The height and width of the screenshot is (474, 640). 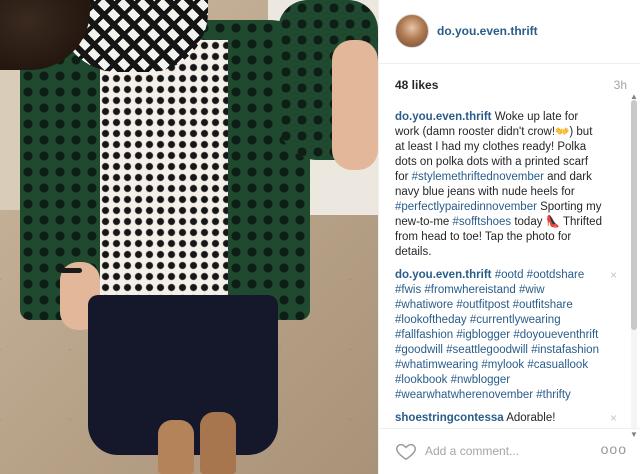 What do you see at coordinates (464, 395) in the screenshot?
I see `hashtag-link: #wearwhatwherenovember` at bounding box center [464, 395].